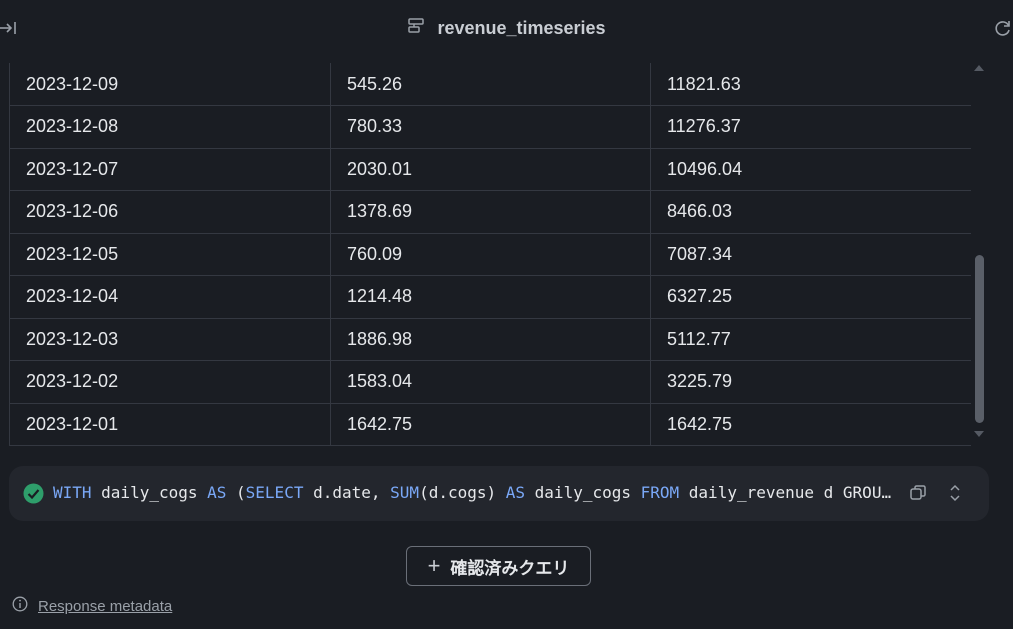 This screenshot has height=629, width=1013. I want to click on table-cell: 760.09, so click(490, 254).